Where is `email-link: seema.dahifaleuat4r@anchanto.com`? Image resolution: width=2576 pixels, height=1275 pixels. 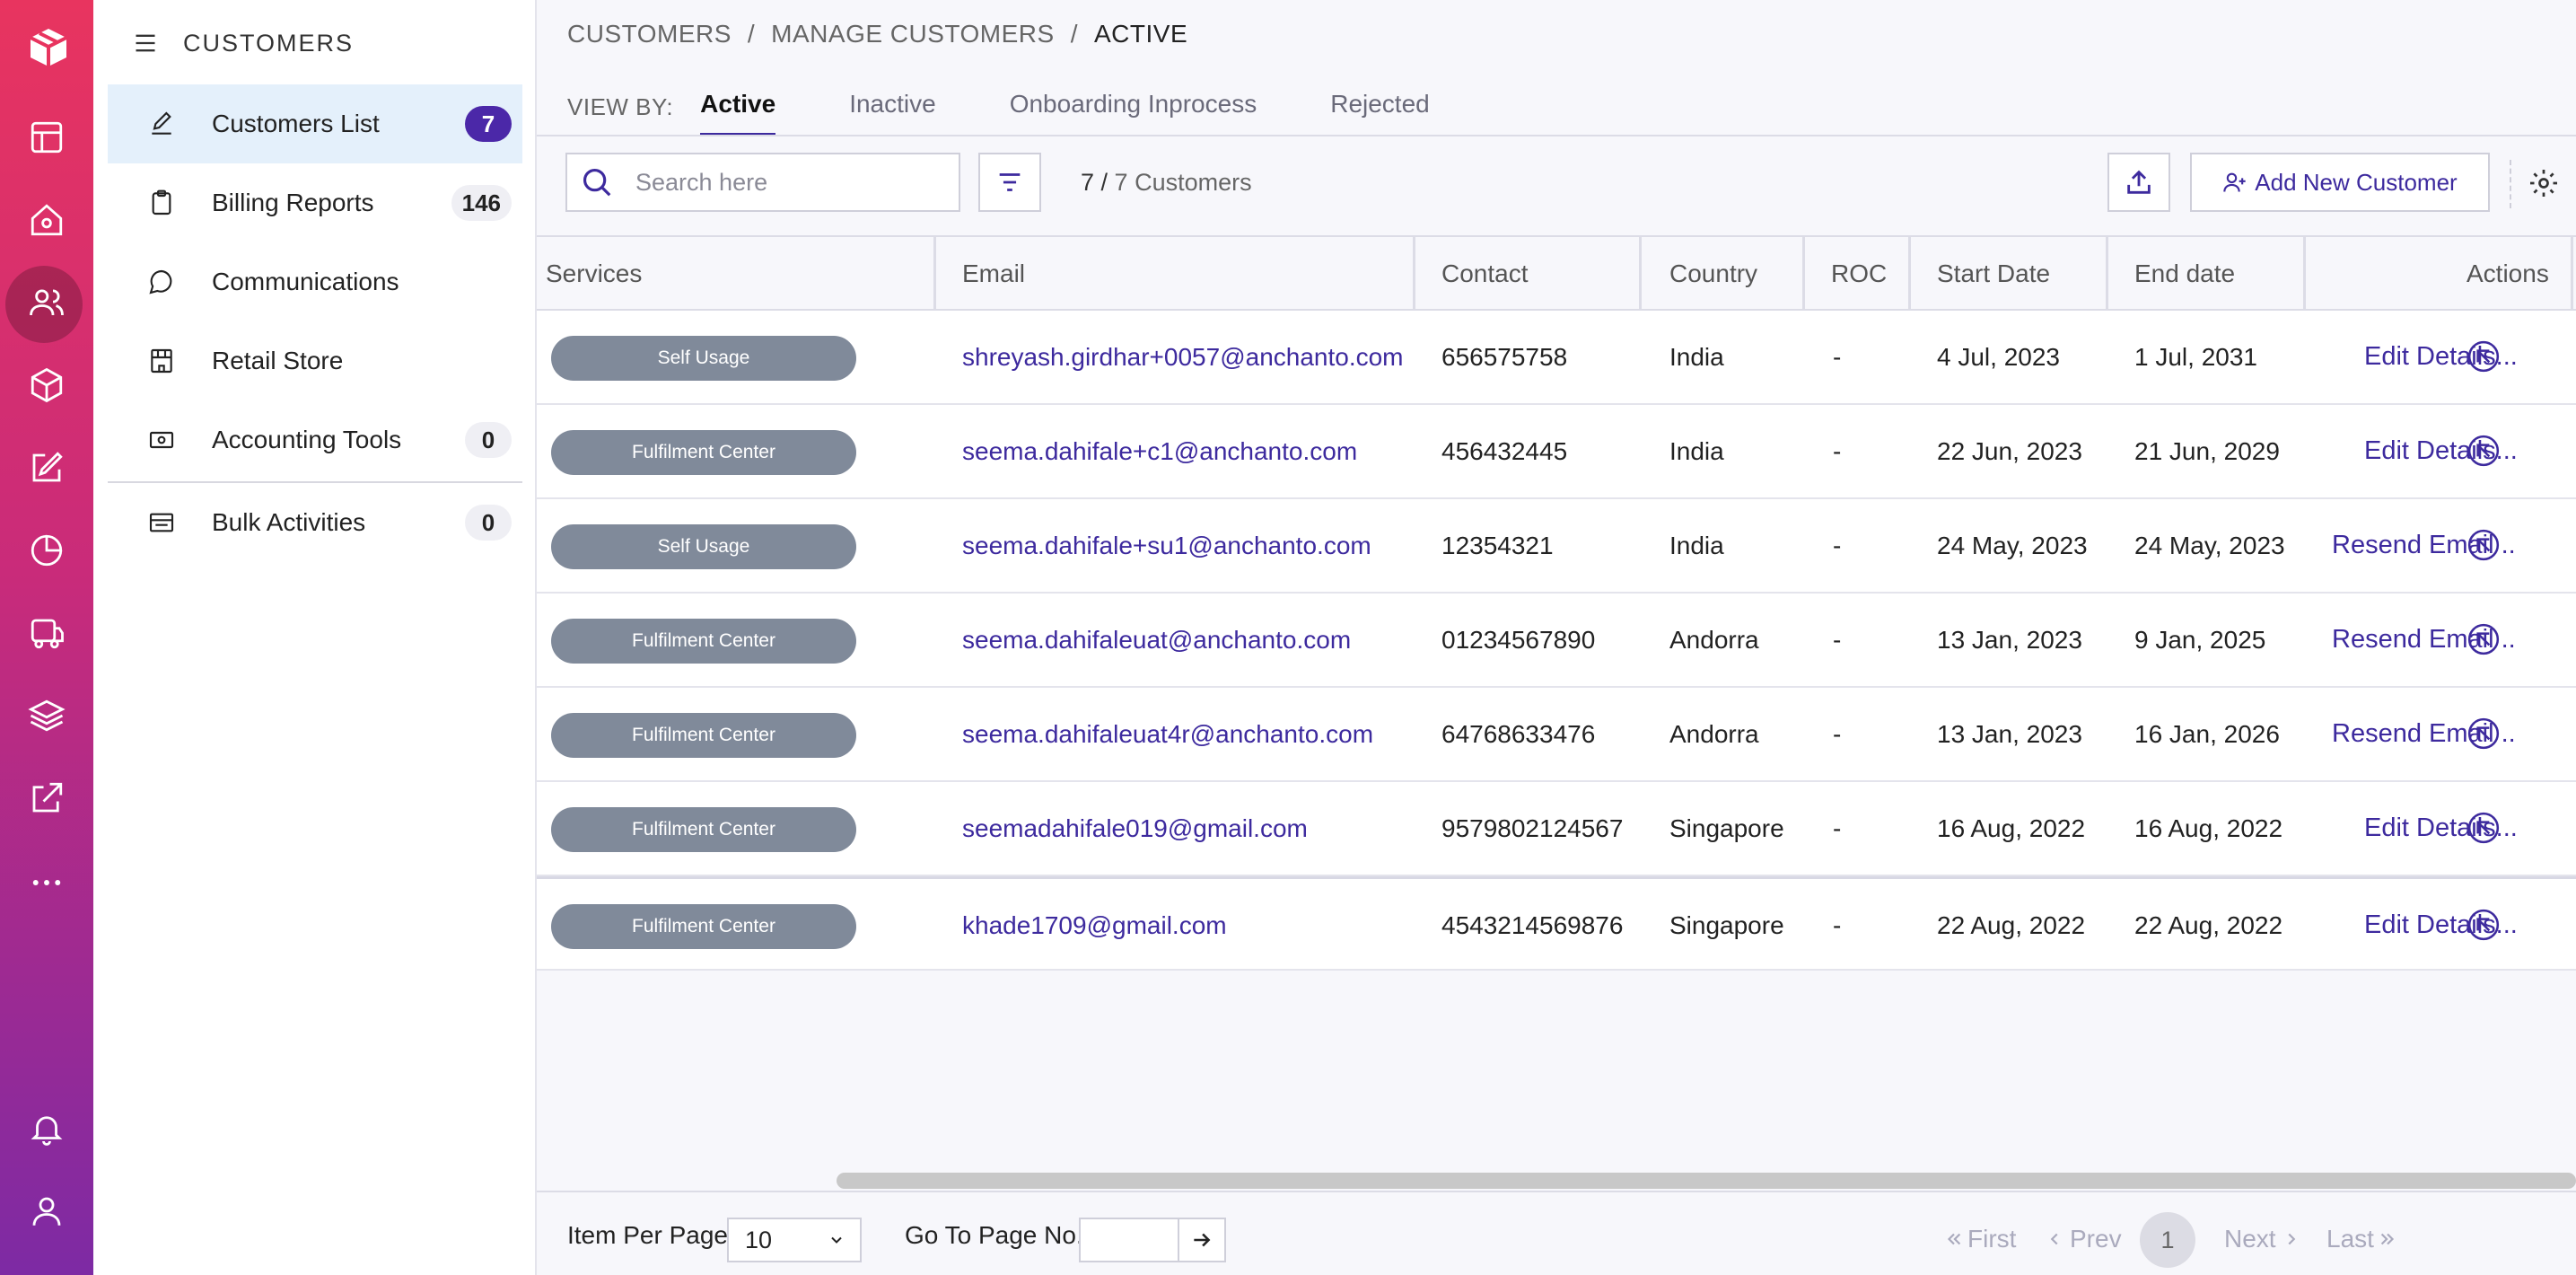 email-link: seema.dahifaleuat4r@anchanto.com is located at coordinates (1167, 734).